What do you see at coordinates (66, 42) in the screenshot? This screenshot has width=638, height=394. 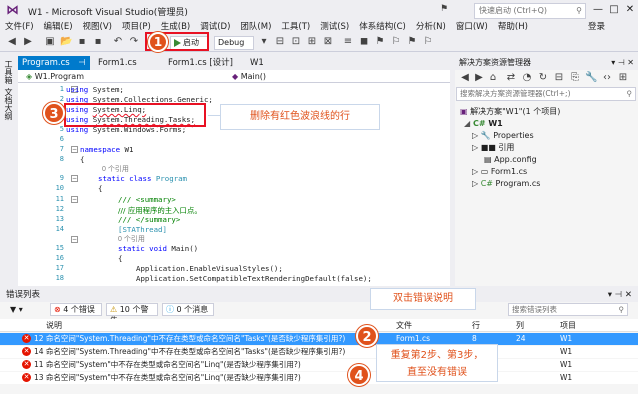 I see `open-file-icon: 📂` at bounding box center [66, 42].